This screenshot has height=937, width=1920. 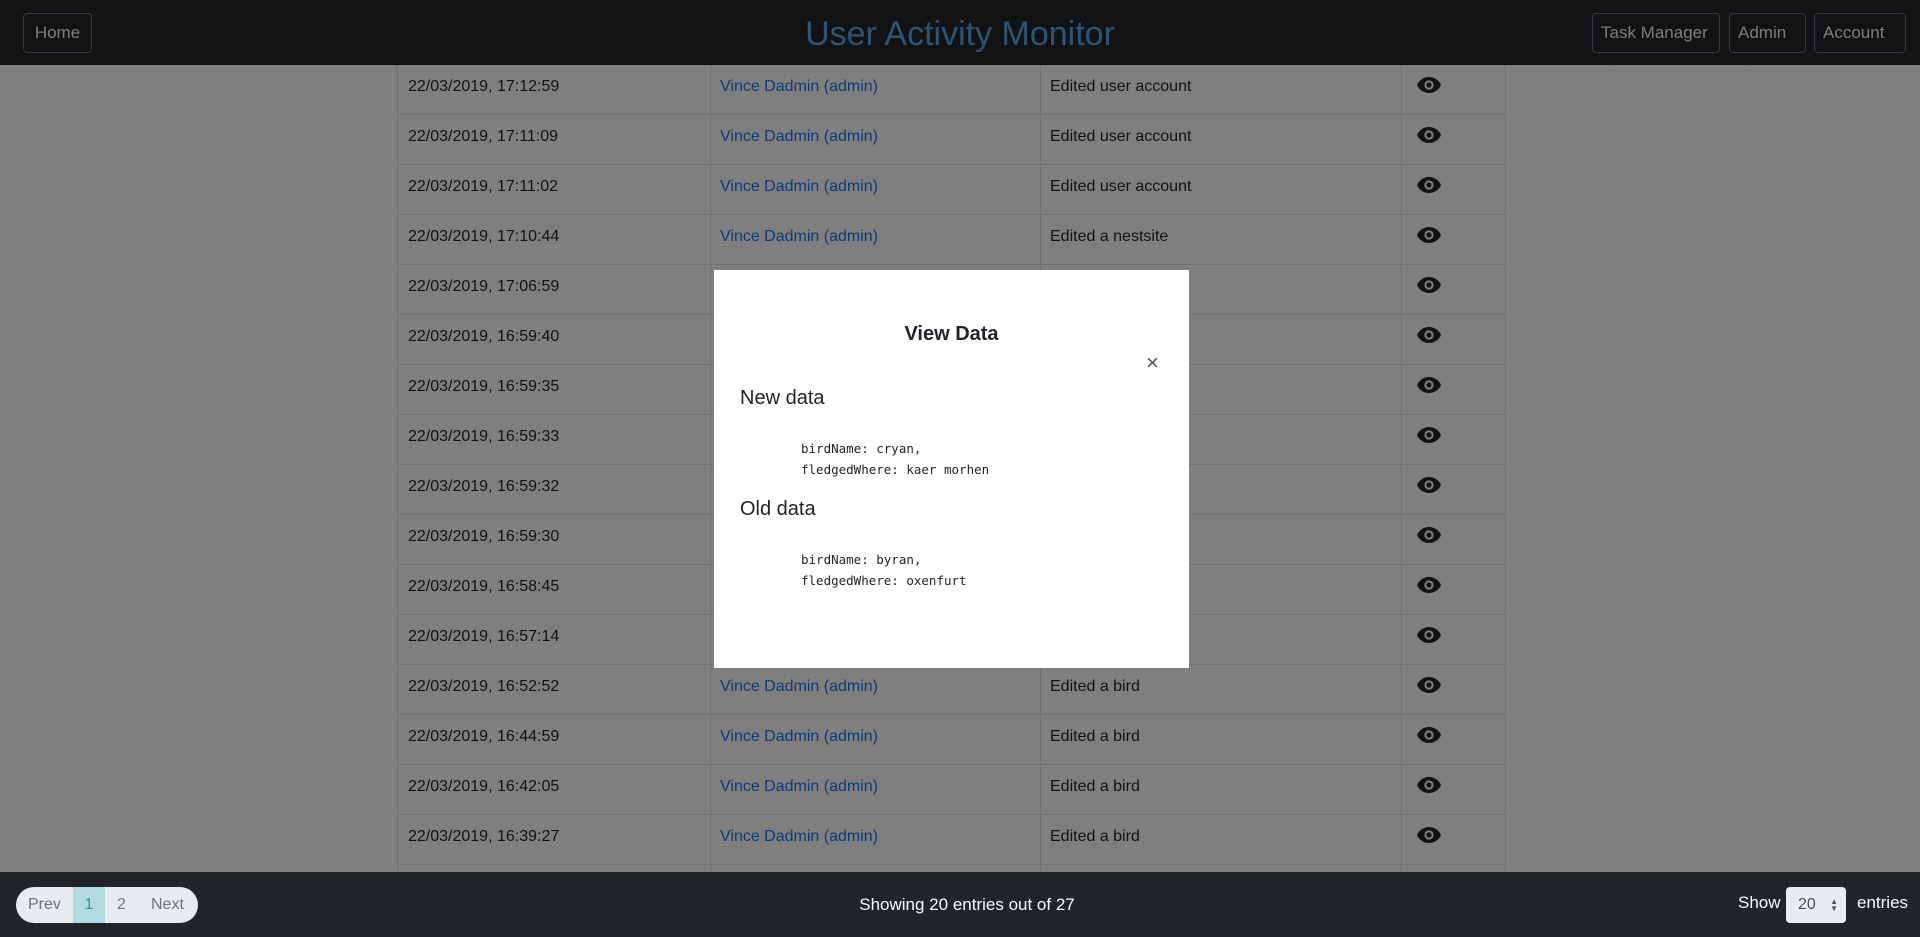 What do you see at coordinates (1807, 904) in the screenshot?
I see `entries-select-value: 20` at bounding box center [1807, 904].